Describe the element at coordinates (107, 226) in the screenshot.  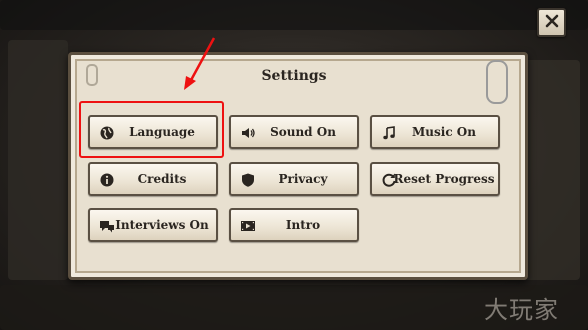
I see `interview-icon` at that location.